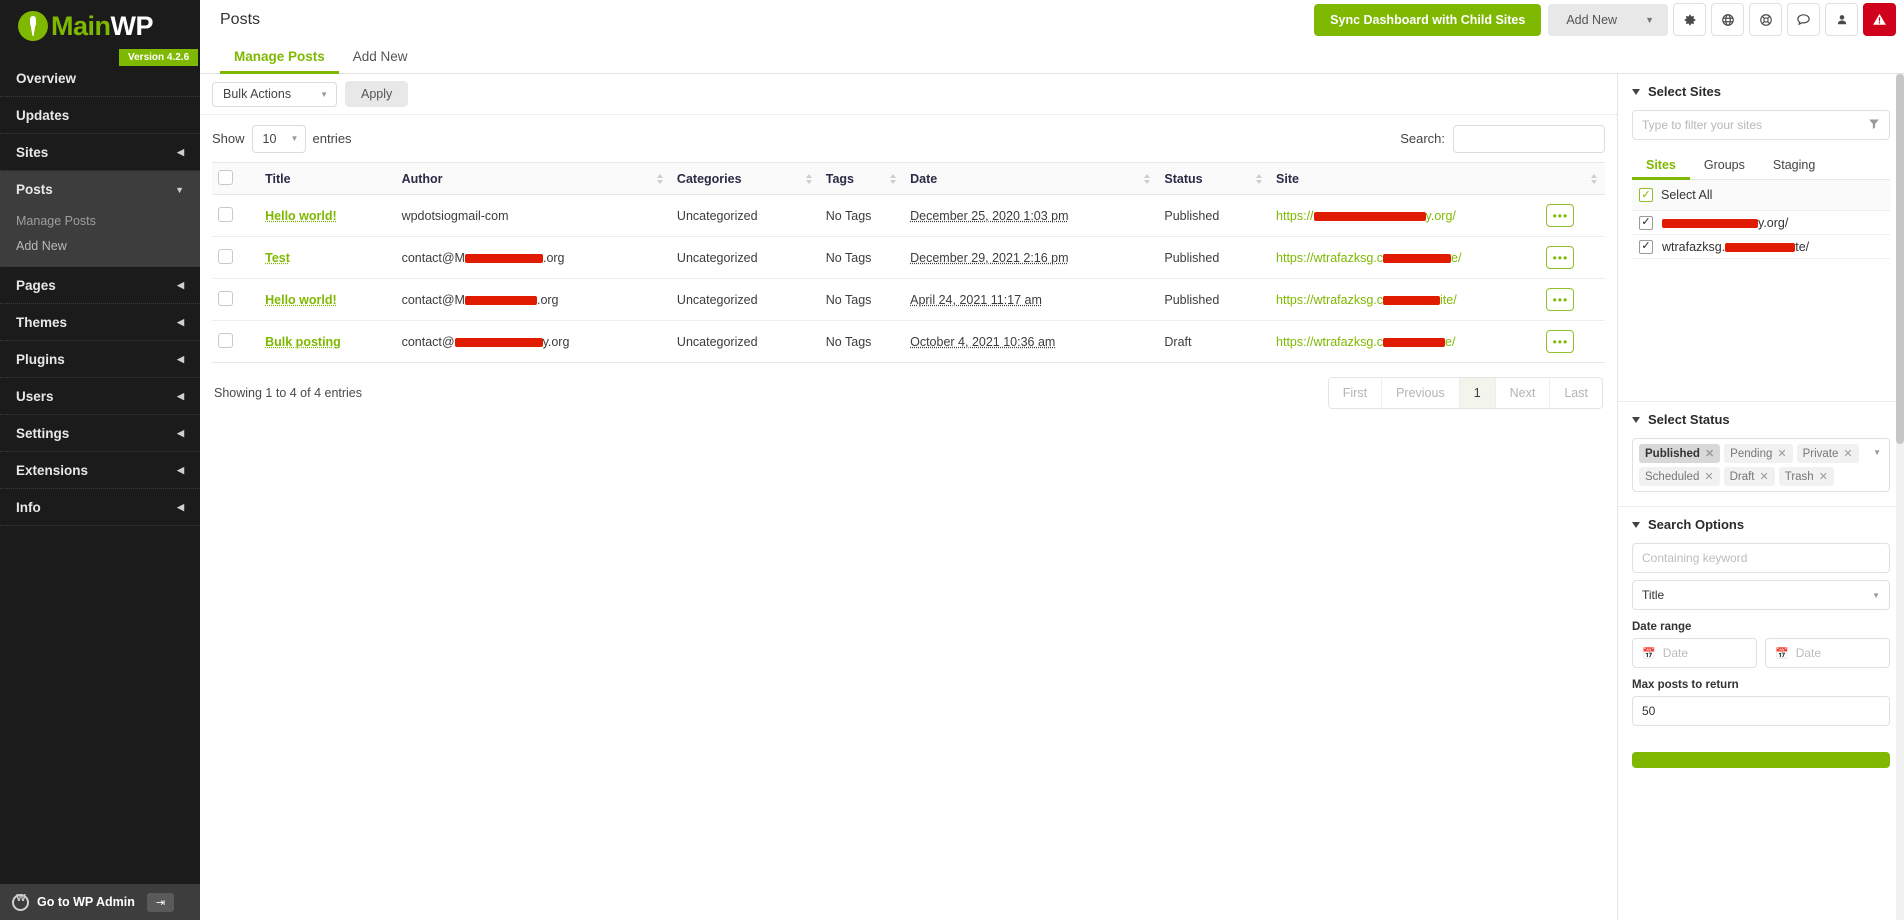  What do you see at coordinates (278, 138) in the screenshot?
I see `entries-per-page-select: 10 ▼` at bounding box center [278, 138].